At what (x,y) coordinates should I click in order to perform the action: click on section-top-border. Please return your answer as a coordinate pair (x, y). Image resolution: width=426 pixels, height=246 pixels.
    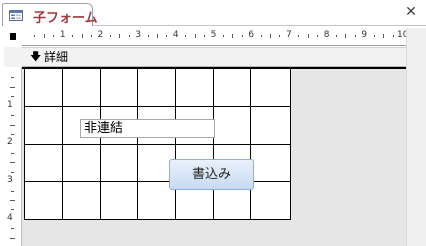
    Looking at the image, I should click on (214, 68).